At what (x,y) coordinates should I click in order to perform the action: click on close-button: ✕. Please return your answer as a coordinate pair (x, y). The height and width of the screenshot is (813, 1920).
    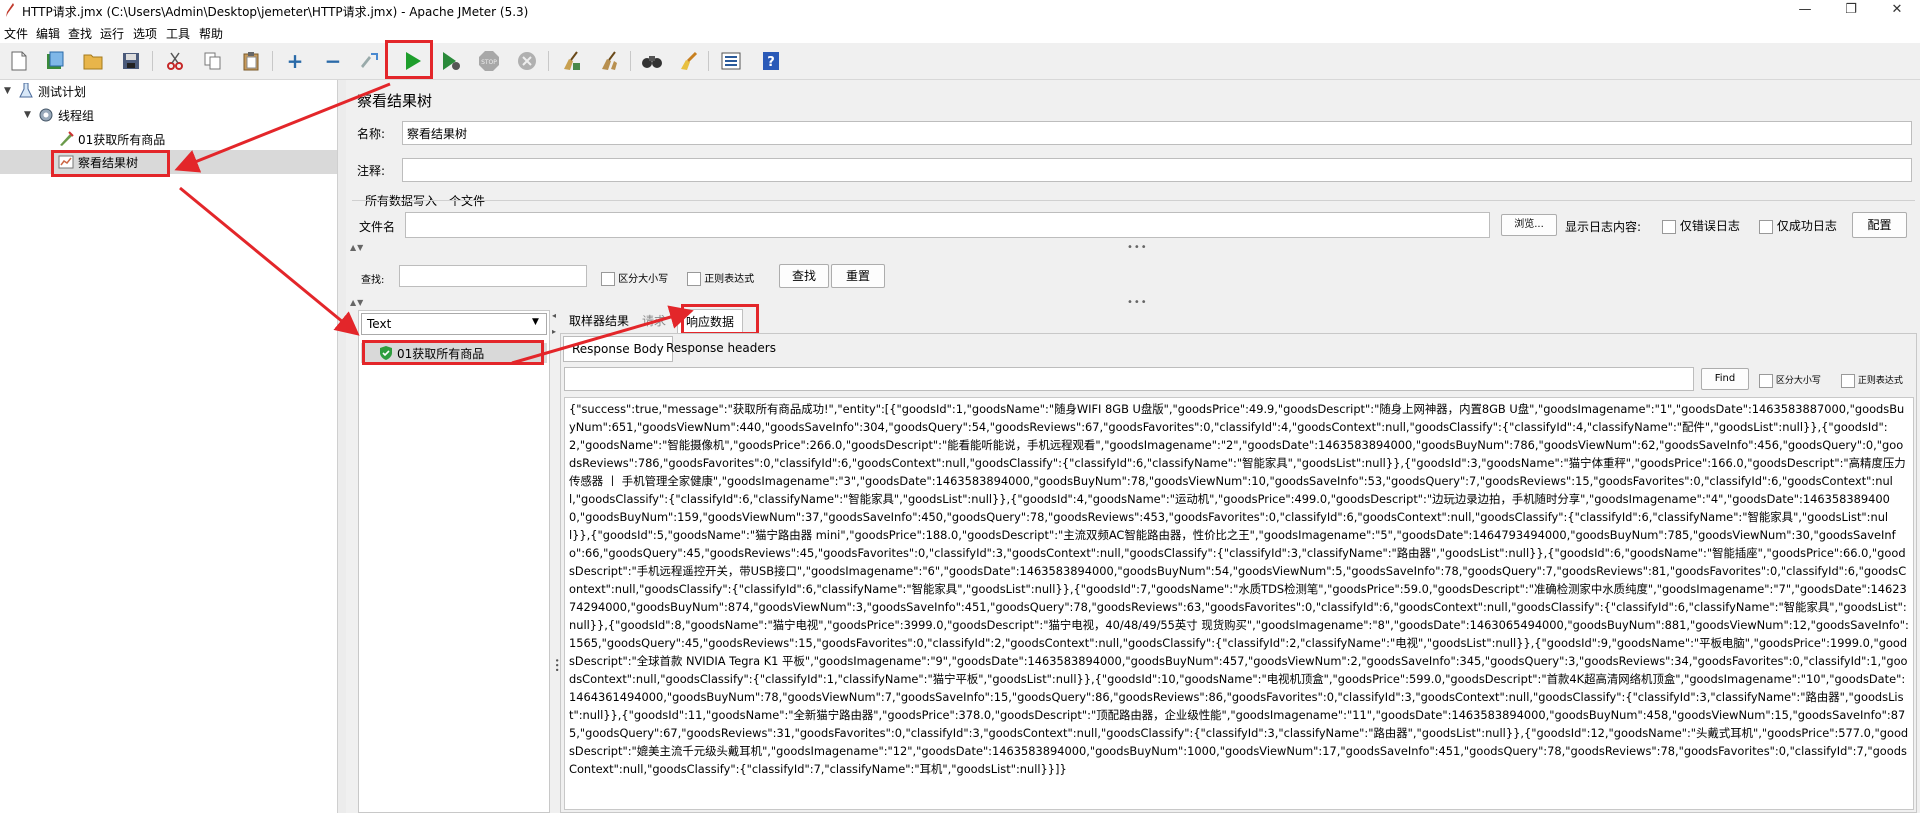
    Looking at the image, I should click on (1897, 11).